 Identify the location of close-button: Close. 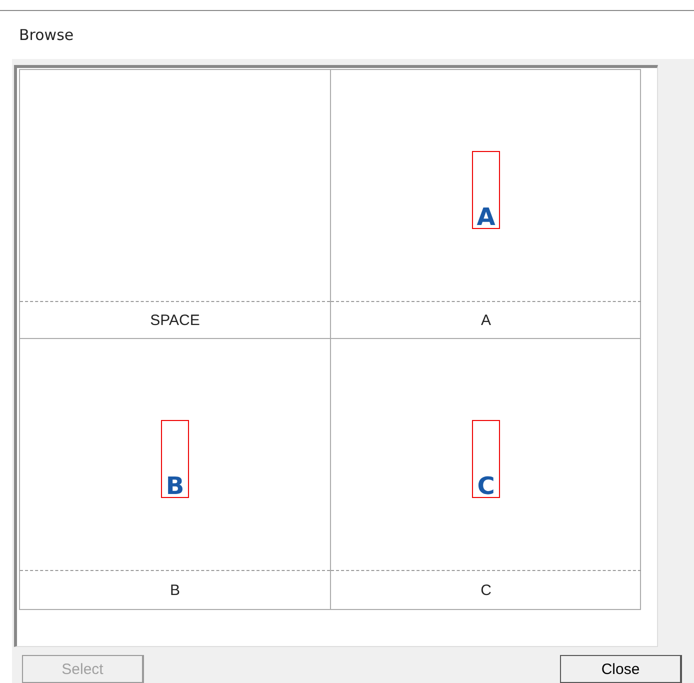
(621, 669).